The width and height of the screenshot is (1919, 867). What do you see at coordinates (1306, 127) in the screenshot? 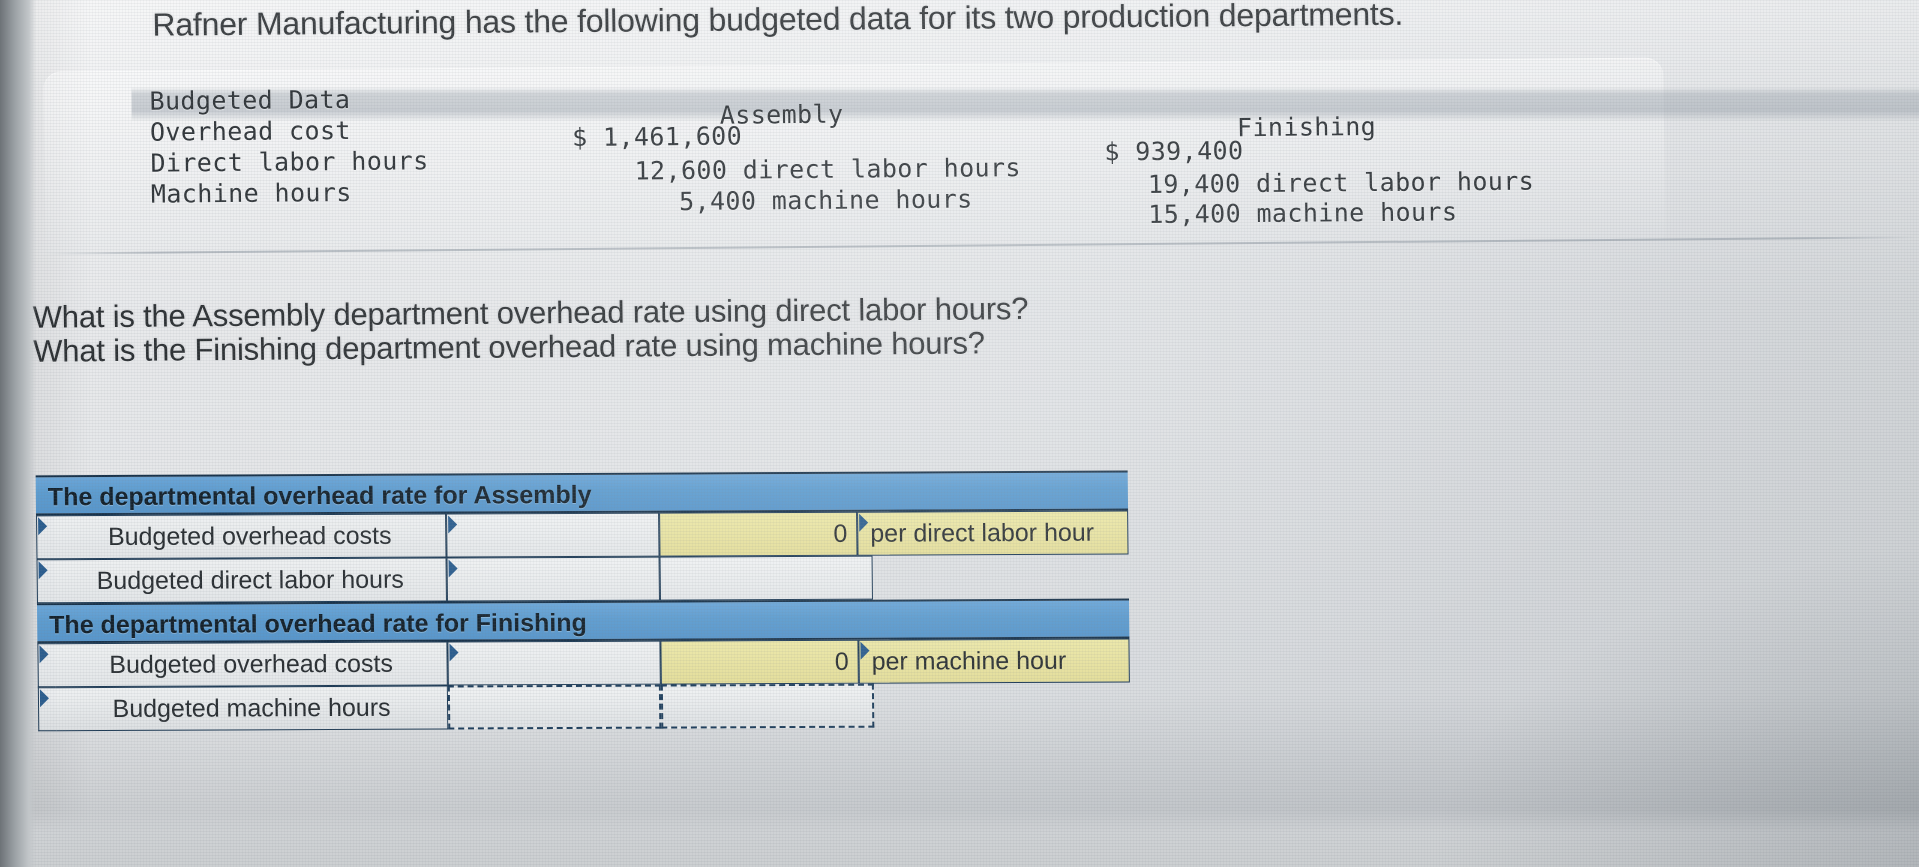
I see `column-header-finishing: Finishing` at bounding box center [1306, 127].